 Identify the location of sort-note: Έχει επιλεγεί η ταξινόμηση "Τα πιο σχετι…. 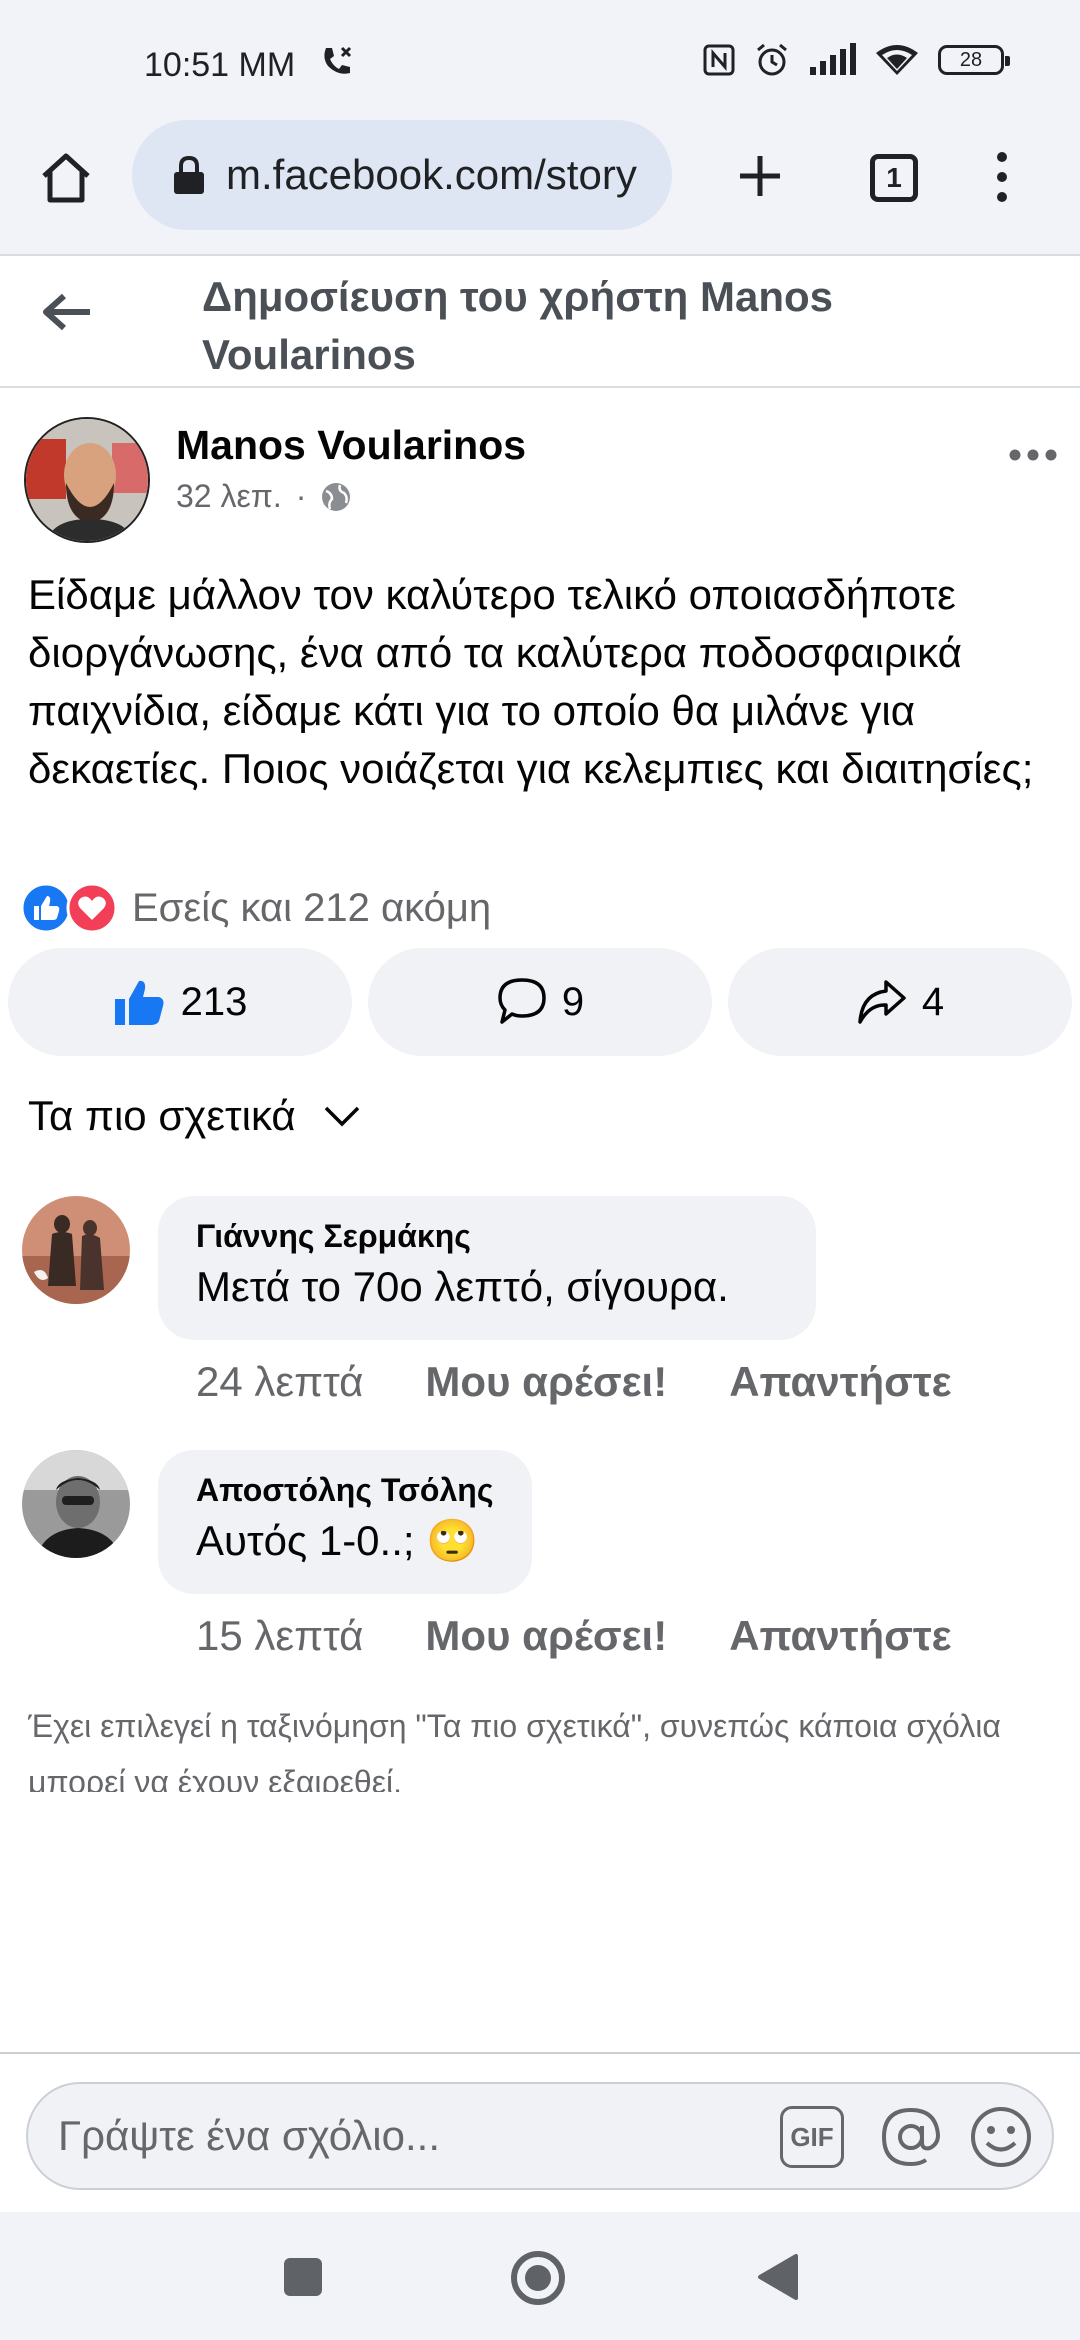
(514, 1750).